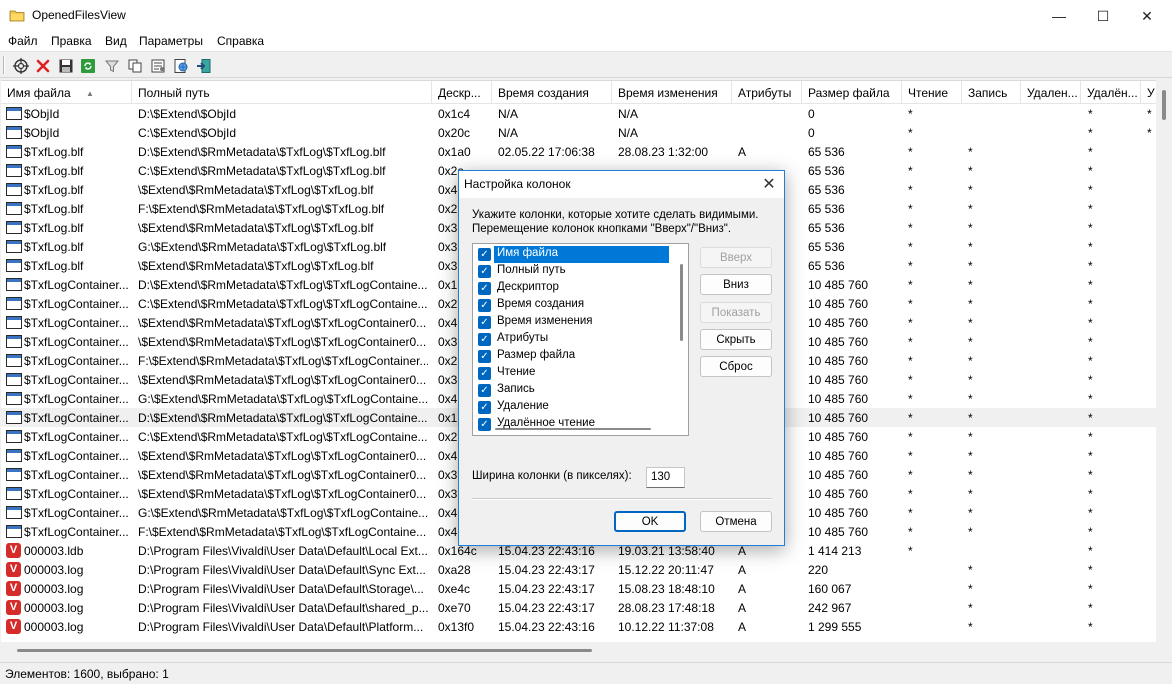 Image resolution: width=1172 pixels, height=684 pixels. What do you see at coordinates (665, 477) in the screenshot?
I see `column-width-input: 130` at bounding box center [665, 477].